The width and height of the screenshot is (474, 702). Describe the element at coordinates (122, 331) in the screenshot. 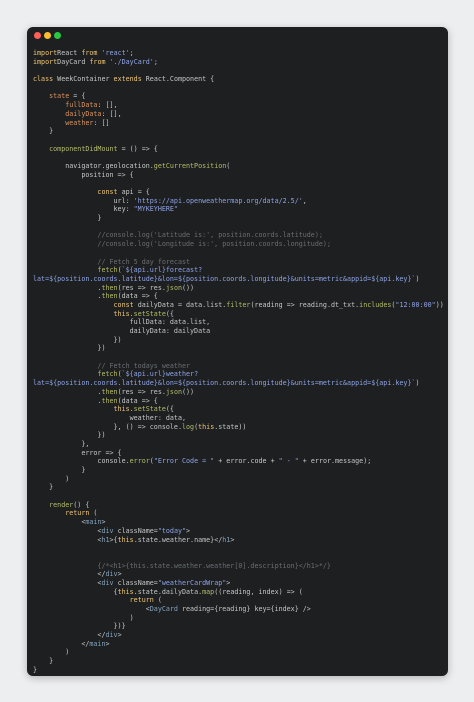

I see `code-token: dailyData` at that location.